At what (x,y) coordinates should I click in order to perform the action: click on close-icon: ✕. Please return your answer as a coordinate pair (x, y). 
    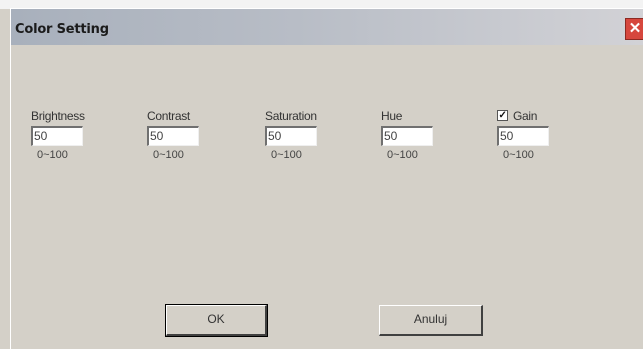
    Looking at the image, I should click on (635, 28).